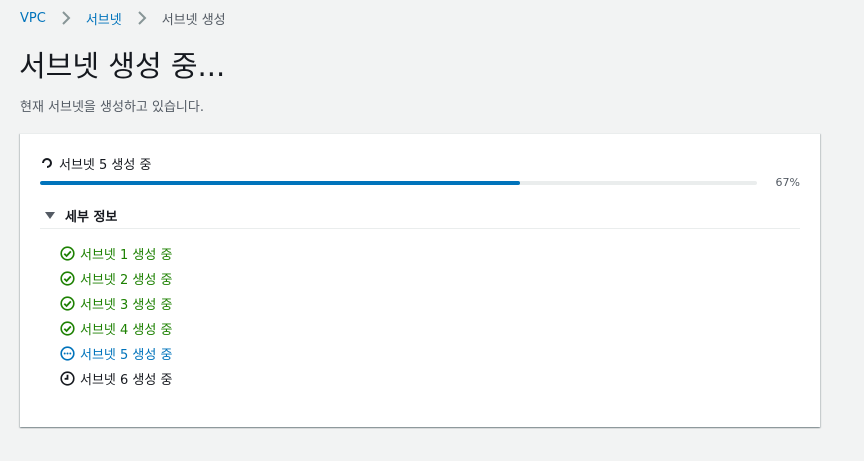  I want to click on step-label: 서브넷 2 생성 중, so click(126, 280).